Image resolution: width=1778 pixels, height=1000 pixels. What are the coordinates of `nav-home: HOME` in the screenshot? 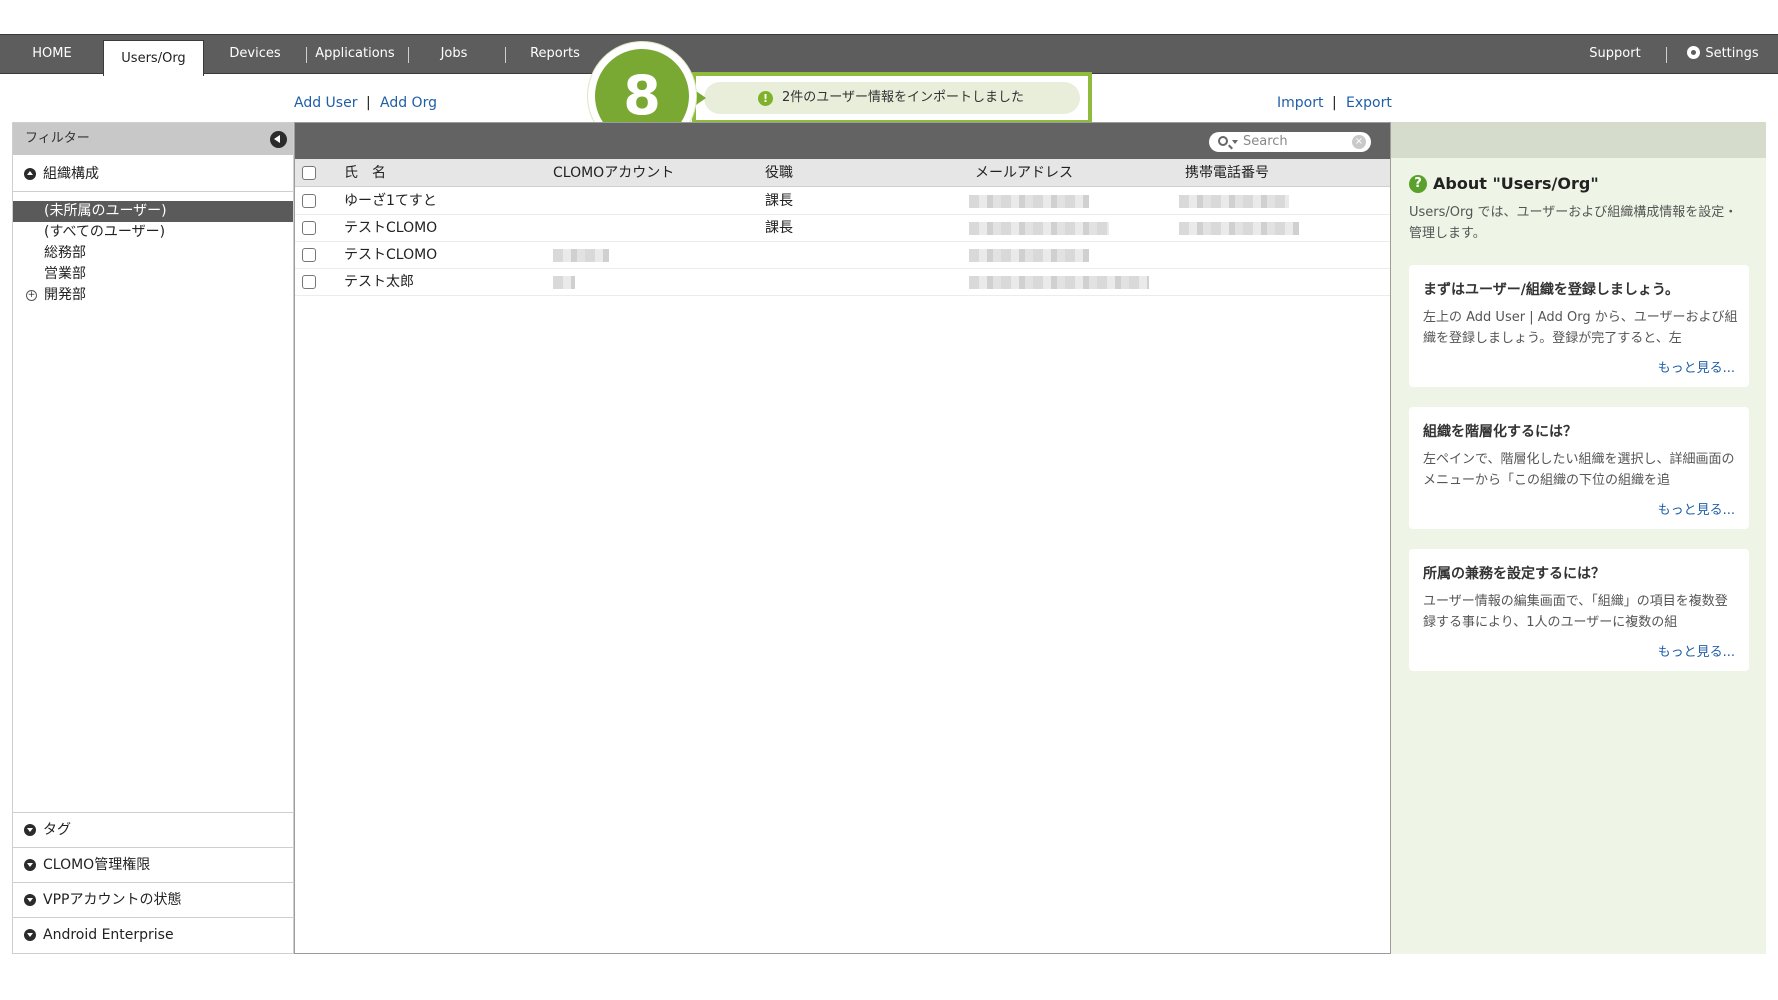 It's located at (52, 54).